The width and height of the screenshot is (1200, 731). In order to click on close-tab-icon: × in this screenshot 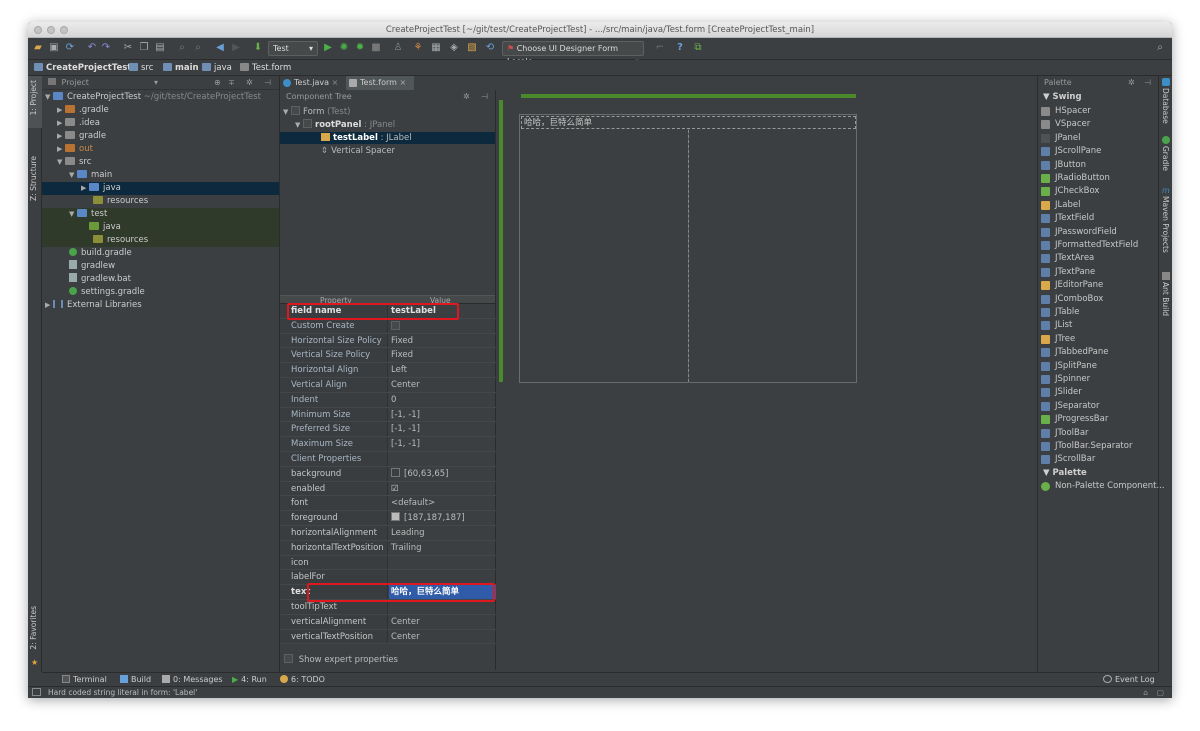, I will do `click(335, 82)`.